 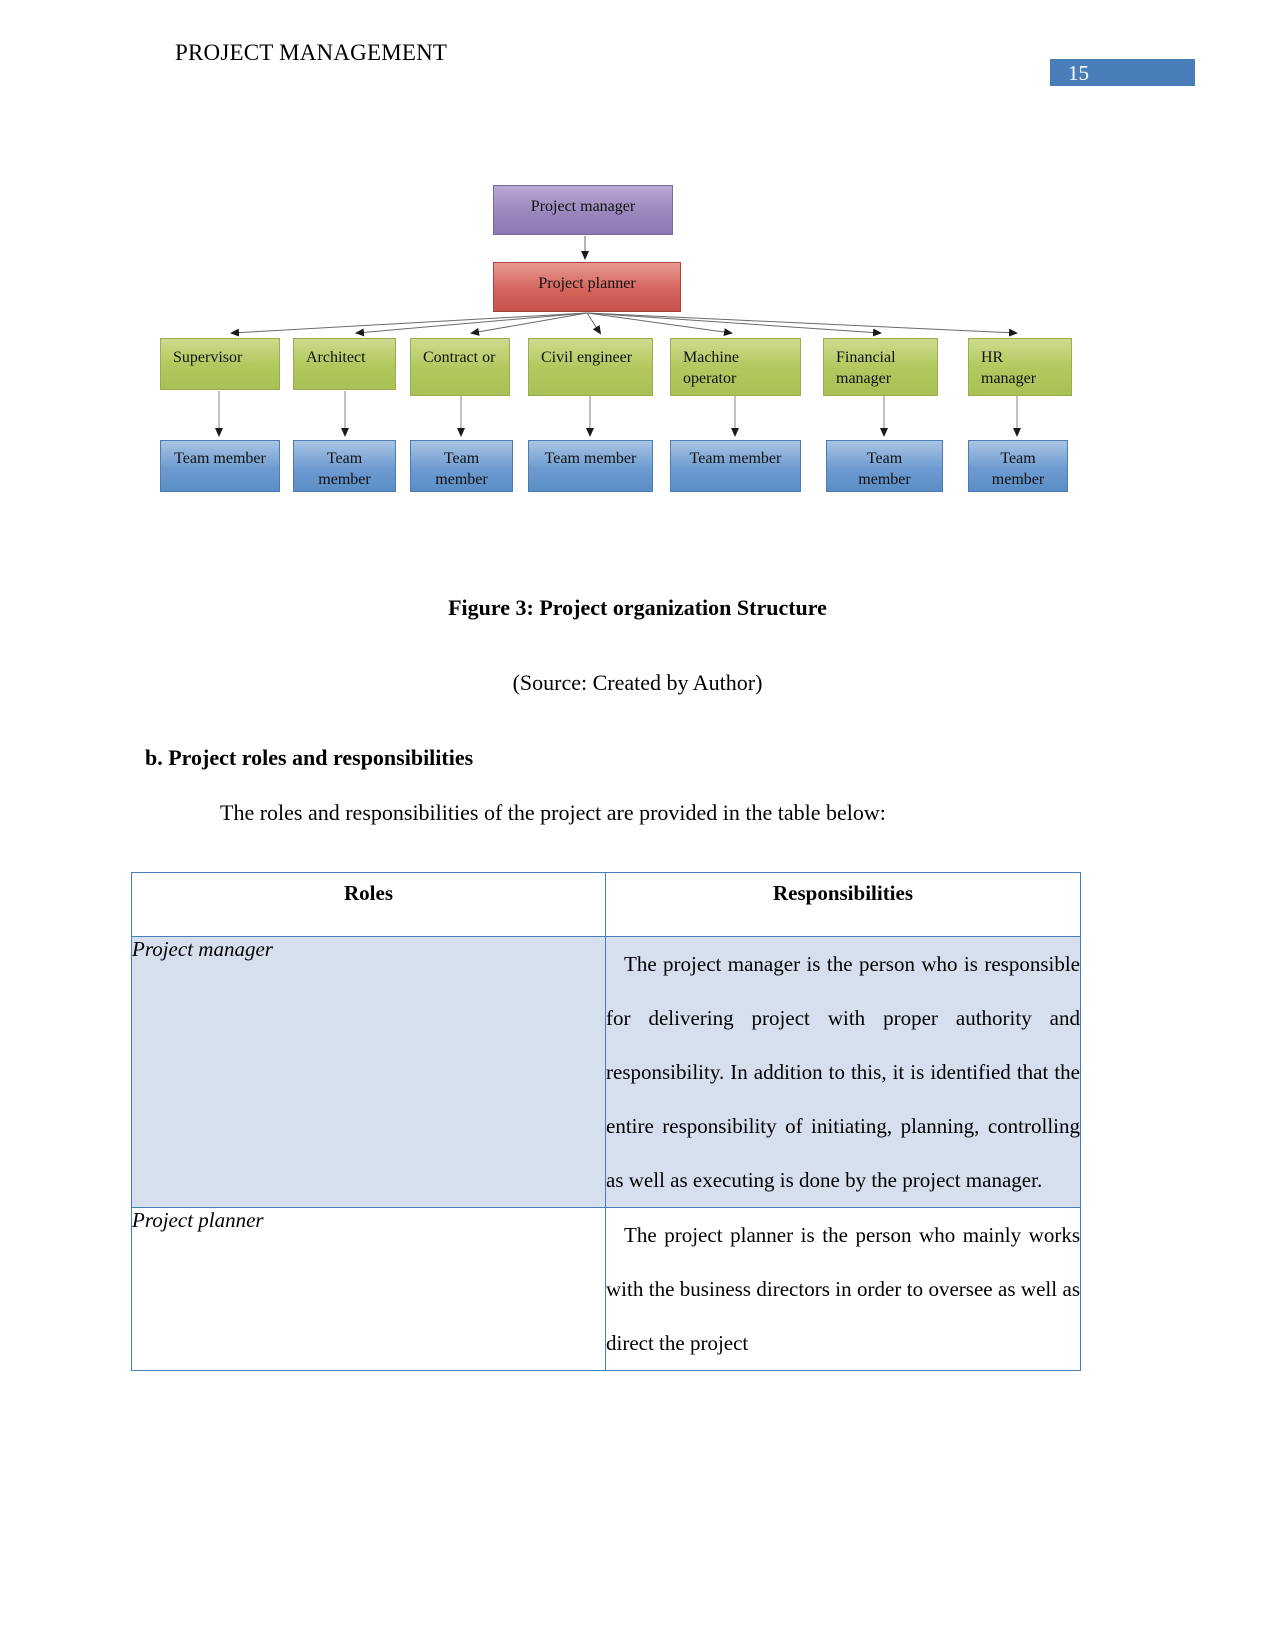 What do you see at coordinates (368, 1289) in the screenshot?
I see `table-cell-role: Project planner` at bounding box center [368, 1289].